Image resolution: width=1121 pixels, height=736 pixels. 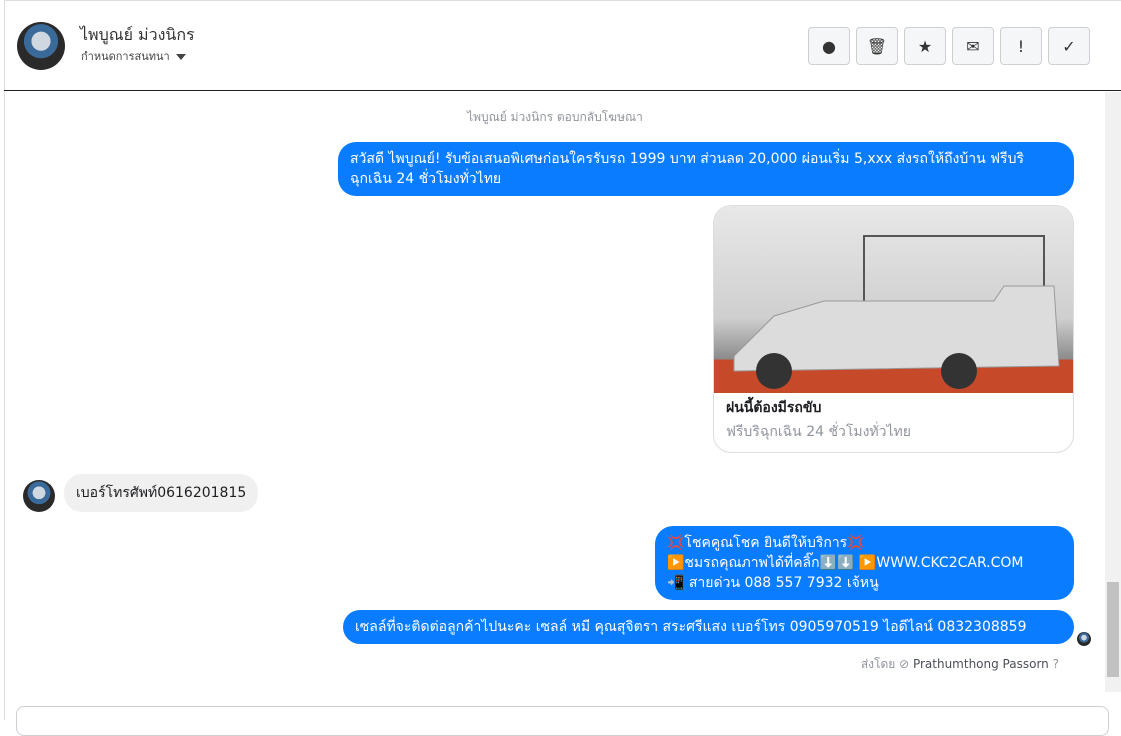 What do you see at coordinates (949, 563) in the screenshot?
I see `website-link: WWW.CKC2CAR.COM` at bounding box center [949, 563].